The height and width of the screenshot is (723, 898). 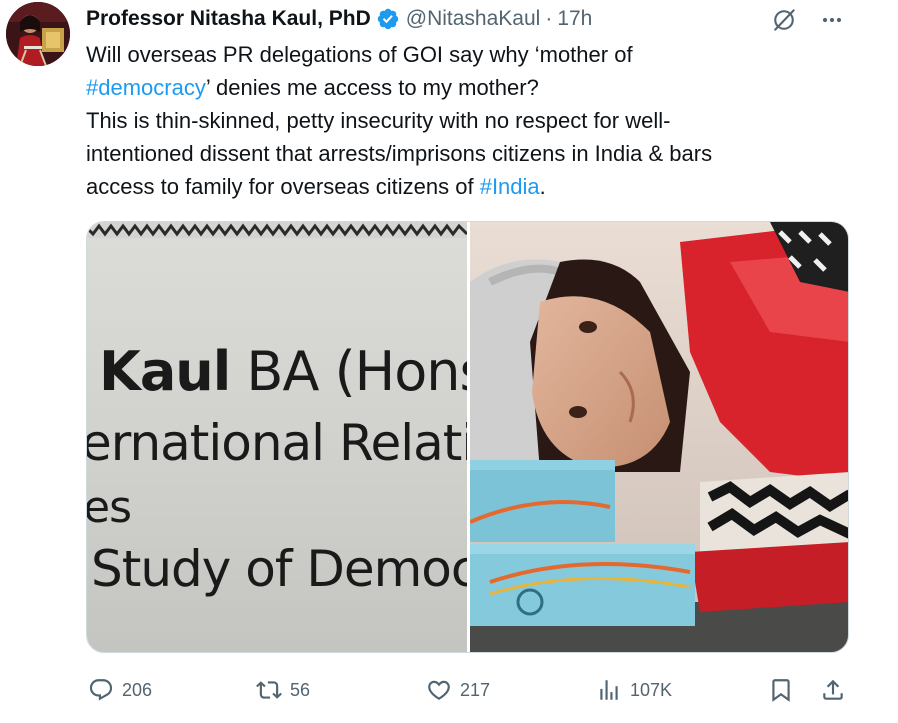 What do you see at coordinates (38, 34) in the screenshot?
I see `avatar` at bounding box center [38, 34].